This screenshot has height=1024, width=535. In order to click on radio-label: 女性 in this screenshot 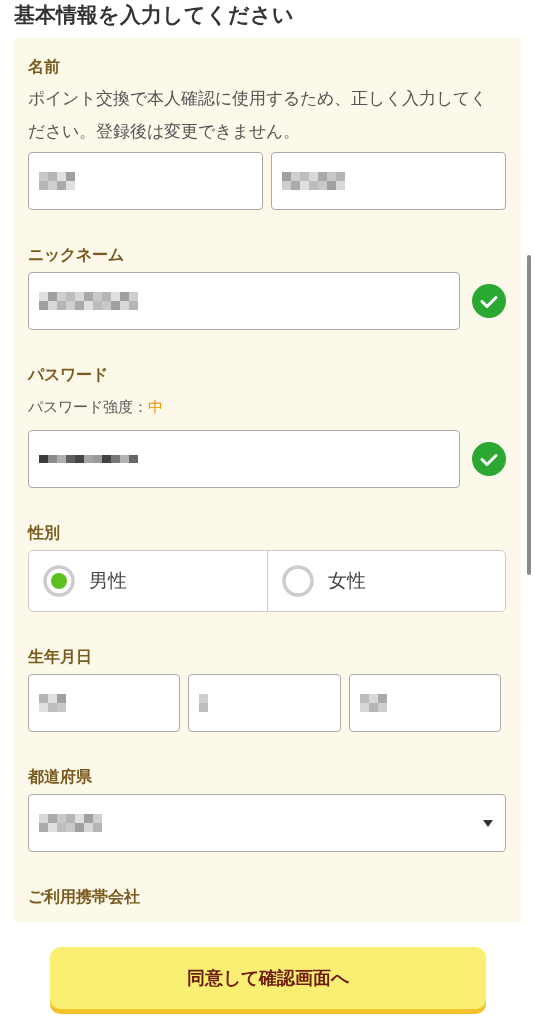, I will do `click(346, 580)`.